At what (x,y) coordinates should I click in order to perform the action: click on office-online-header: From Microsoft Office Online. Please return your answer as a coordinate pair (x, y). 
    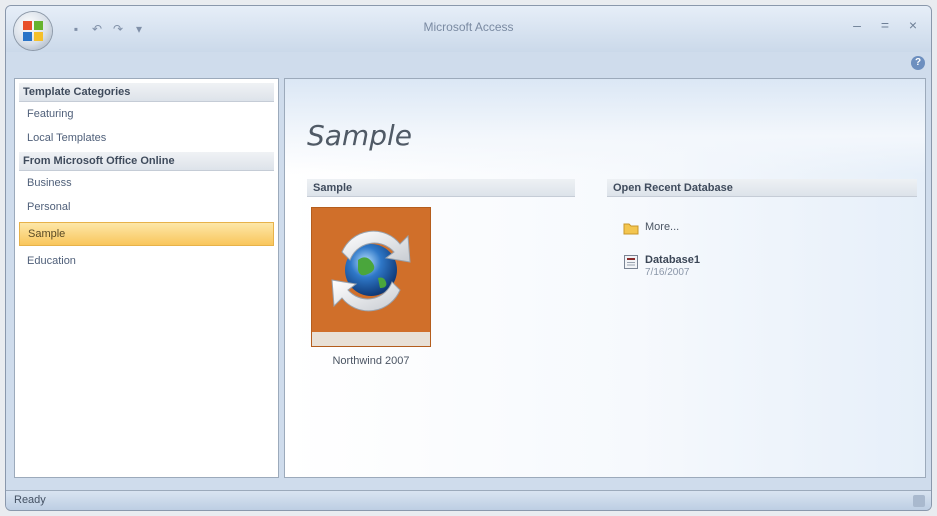
    Looking at the image, I should click on (146, 161).